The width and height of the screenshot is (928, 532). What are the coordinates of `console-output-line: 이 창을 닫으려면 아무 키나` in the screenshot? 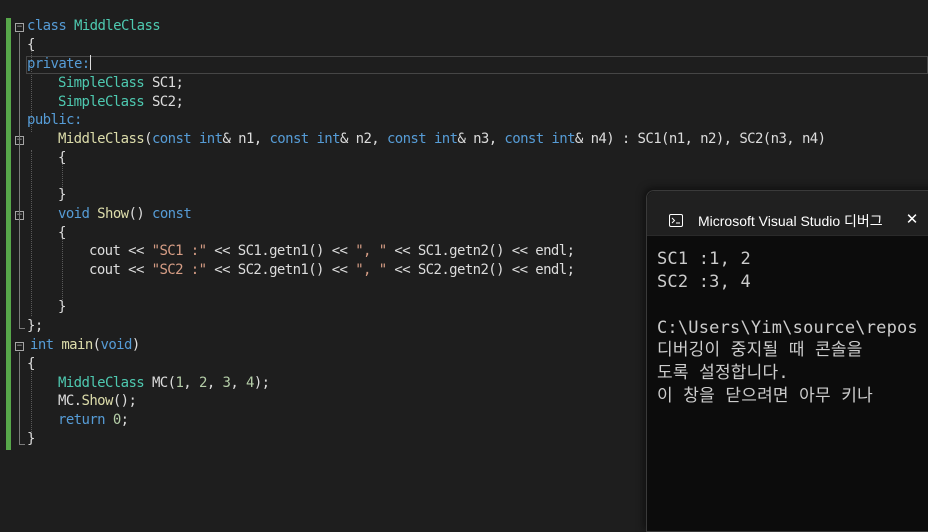 It's located at (765, 396).